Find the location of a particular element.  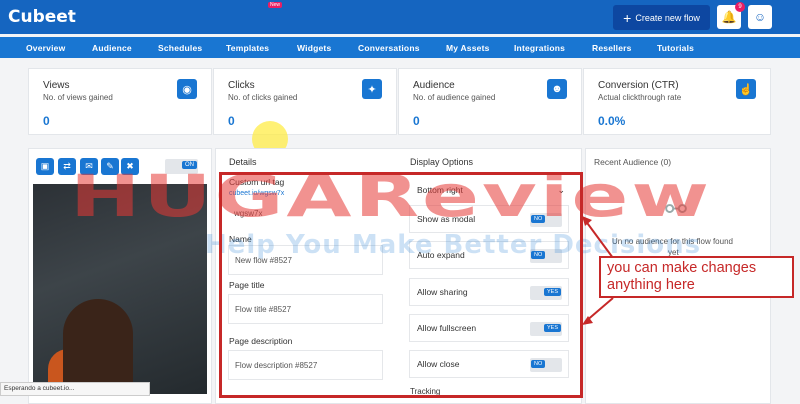

stat-title: Views is located at coordinates (56, 85).